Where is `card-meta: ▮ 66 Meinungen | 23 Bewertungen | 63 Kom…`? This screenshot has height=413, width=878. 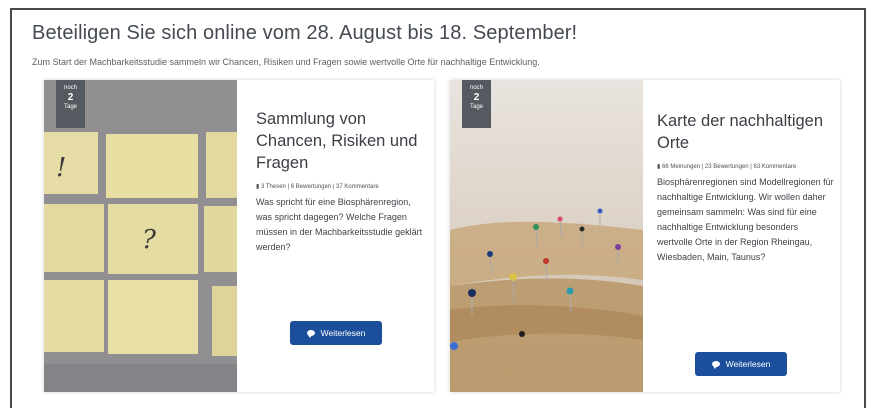 card-meta: ▮ 66 Meinungen | 23 Bewertungen | 63 Kom… is located at coordinates (746, 167).